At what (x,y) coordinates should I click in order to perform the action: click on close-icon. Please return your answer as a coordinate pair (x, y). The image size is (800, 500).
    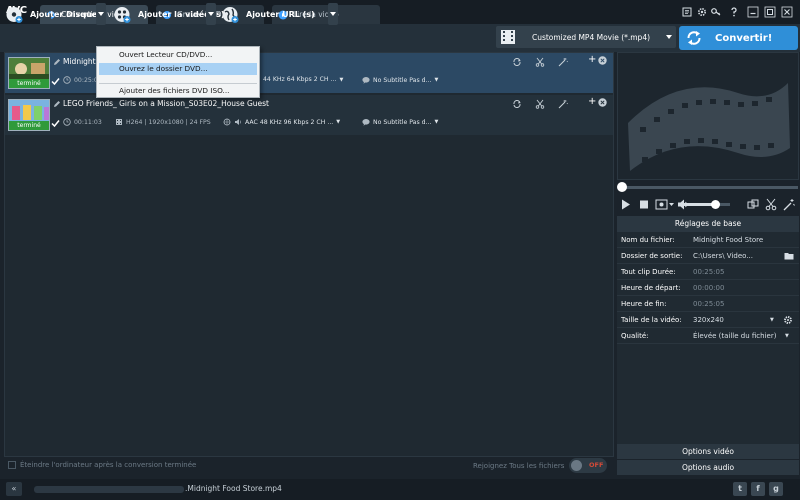
    Looking at the image, I should click on (787, 12).